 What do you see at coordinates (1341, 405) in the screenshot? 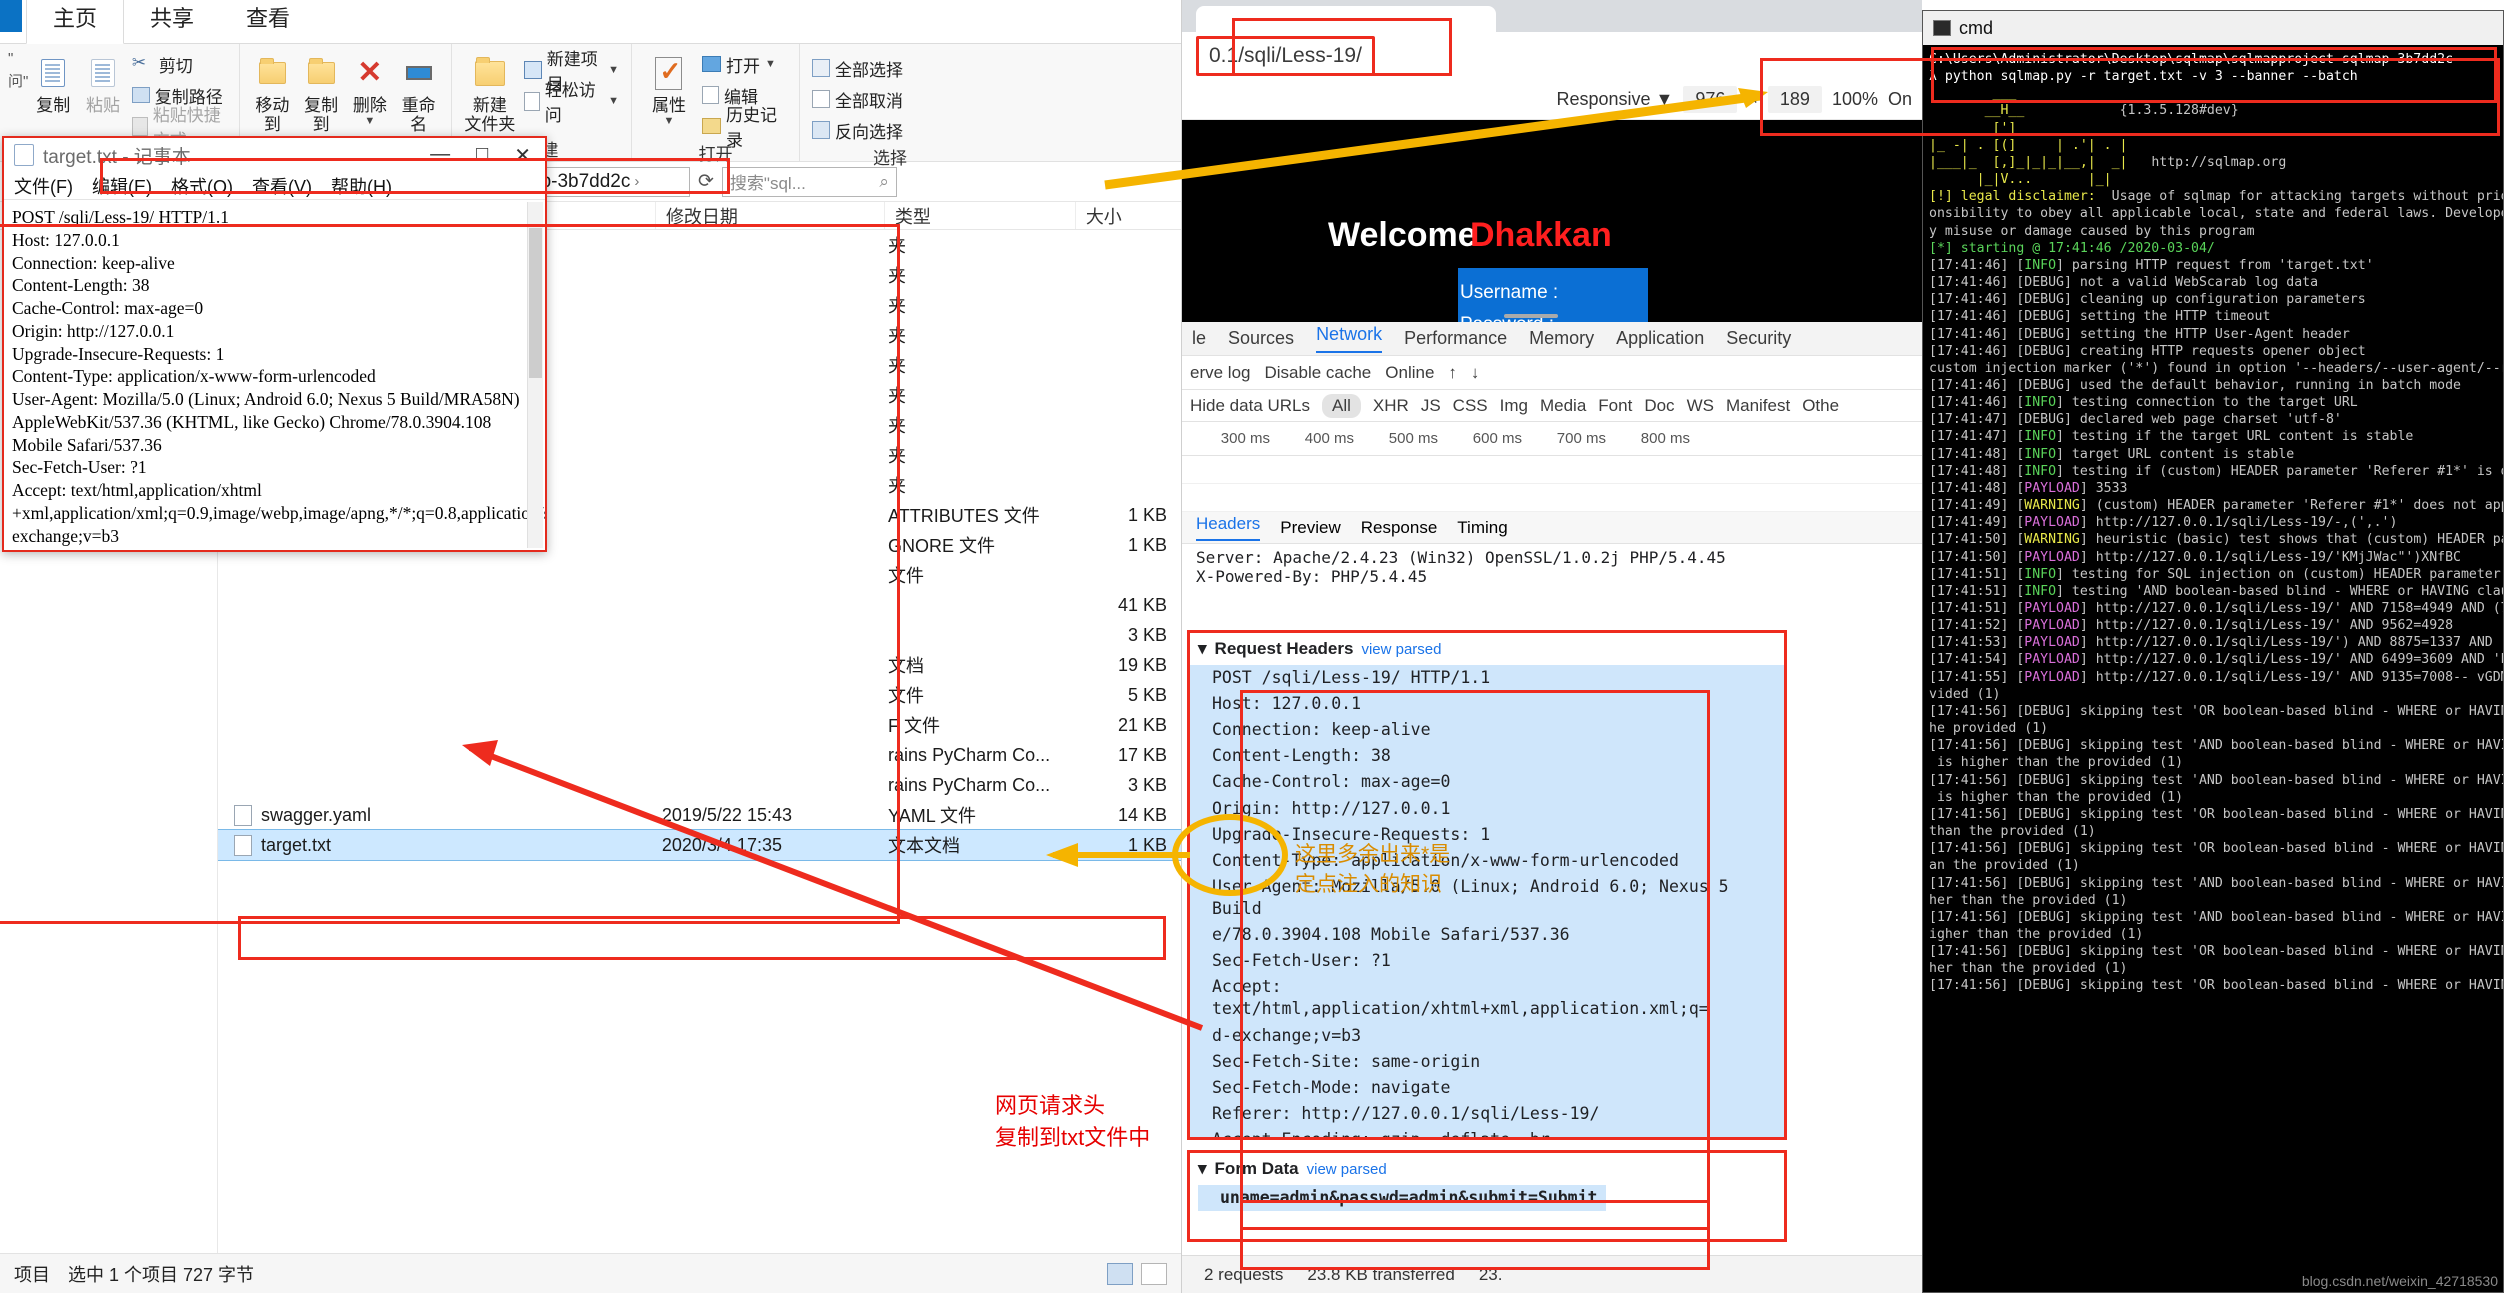
I see `network-filter-all: All` at bounding box center [1341, 405].